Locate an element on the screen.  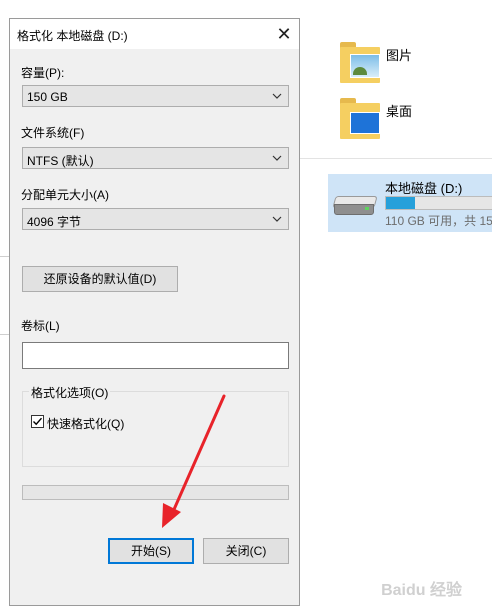
checkmark-icon is located at coordinates (38, 421).